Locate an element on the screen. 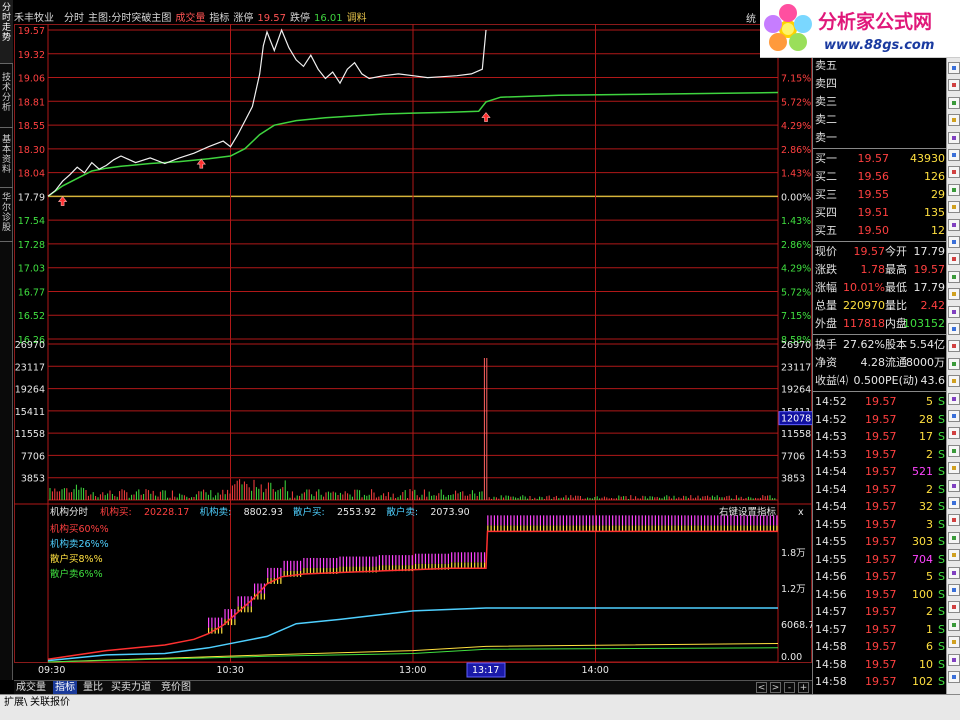 The height and width of the screenshot is (720, 960). status-bar: 扩展\ 关联报价 is located at coordinates (480, 707).